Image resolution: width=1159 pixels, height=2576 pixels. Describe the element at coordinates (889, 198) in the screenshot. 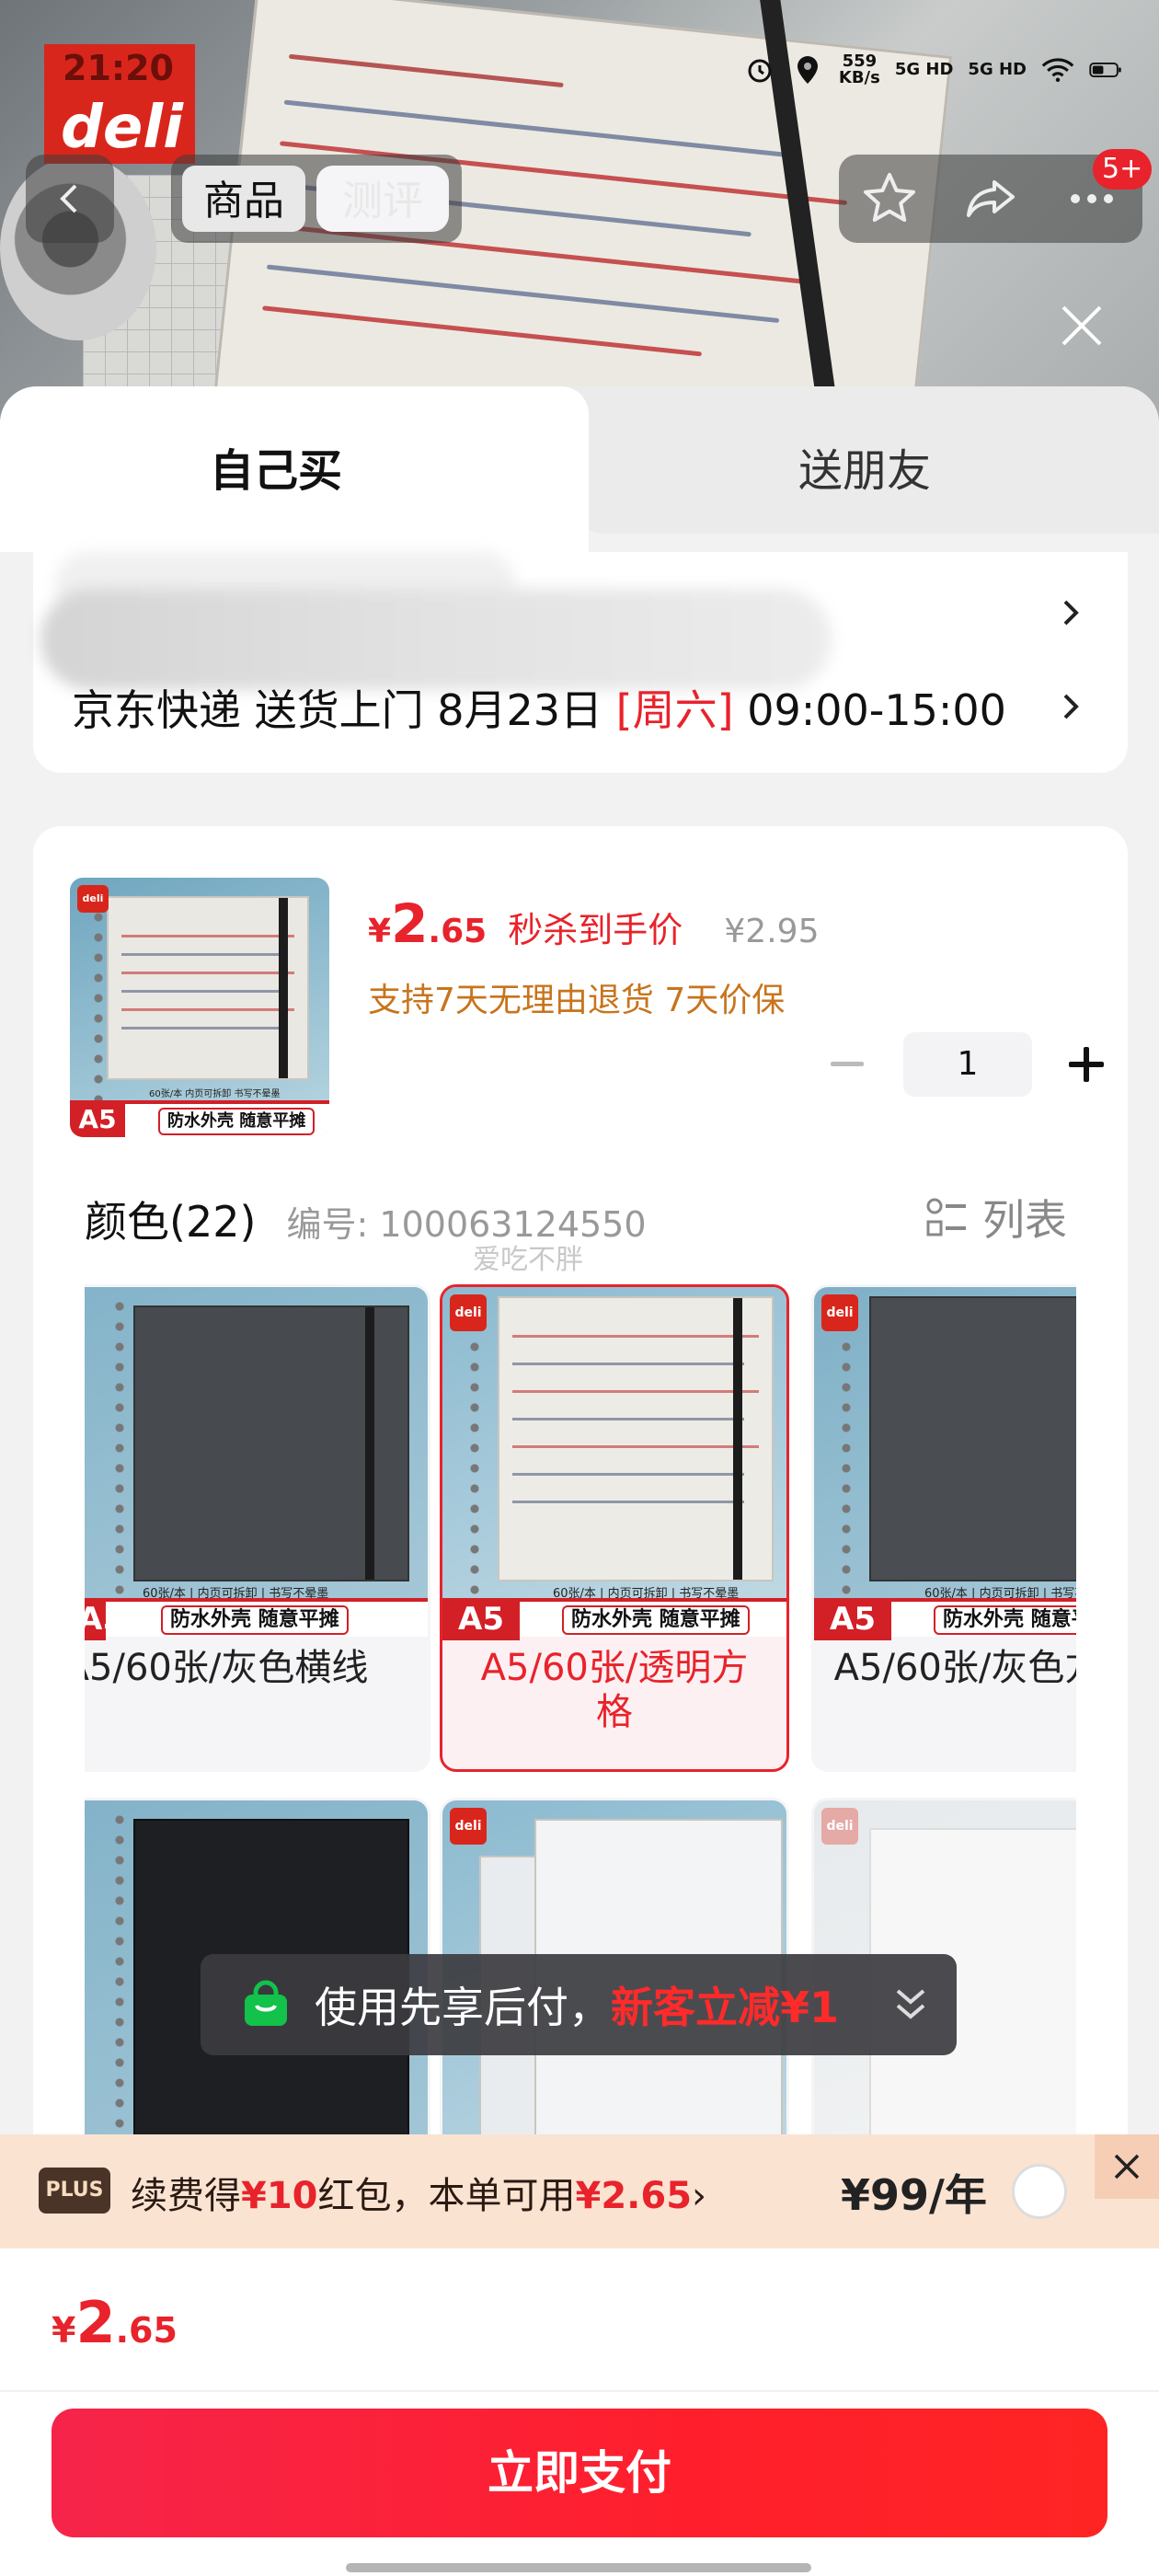

I see `star-favorite-icon` at that location.